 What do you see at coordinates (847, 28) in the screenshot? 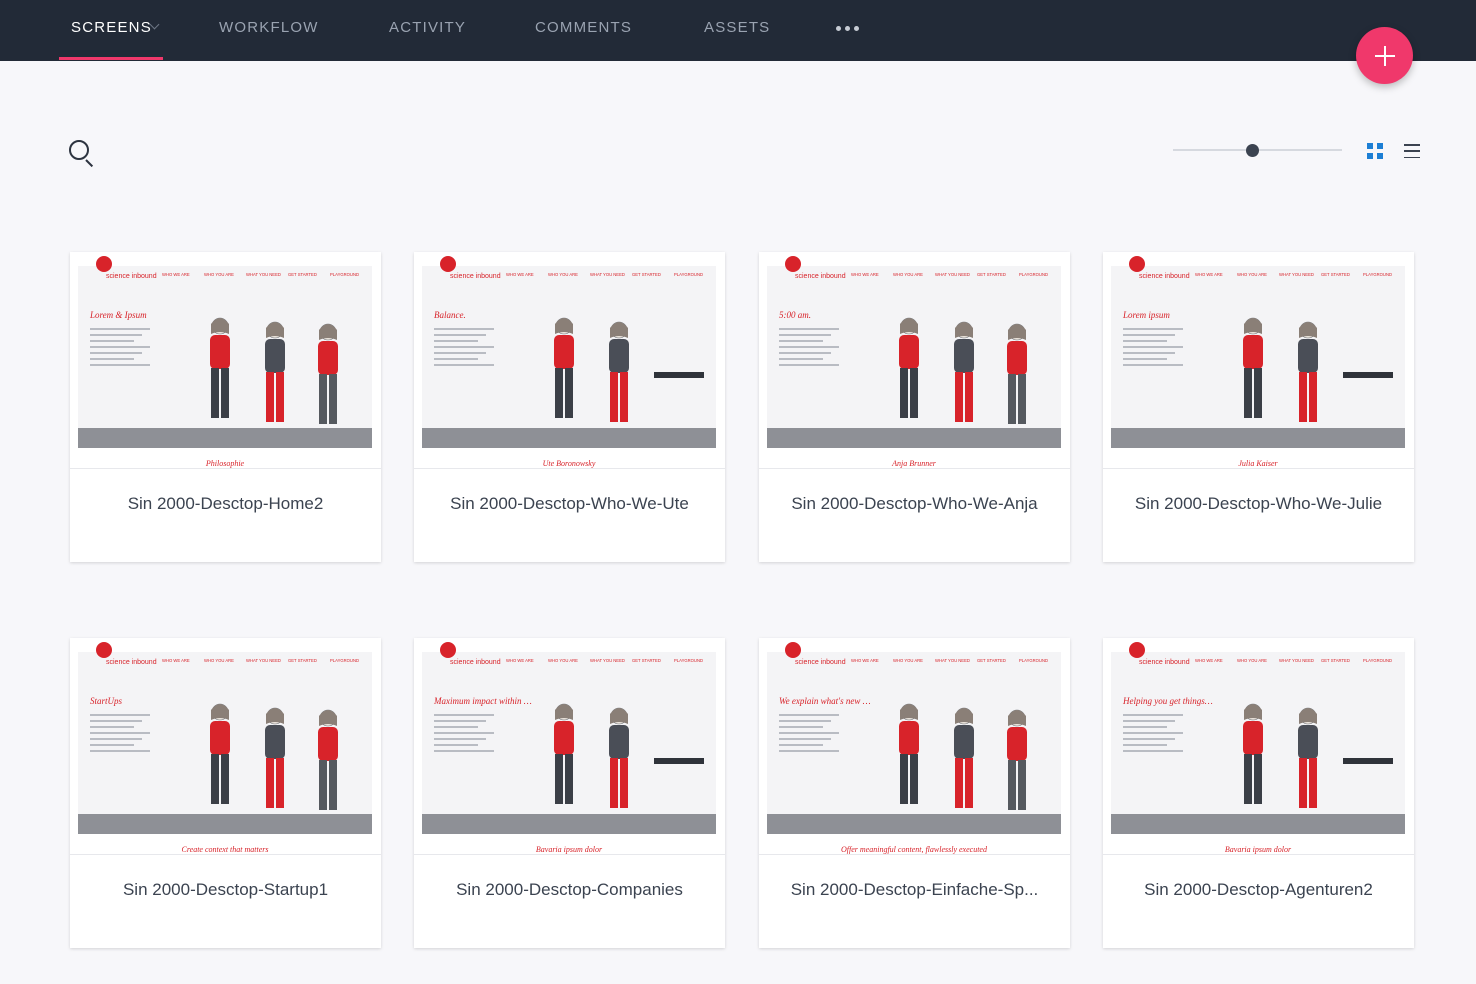
I see `more-options-icon` at bounding box center [847, 28].